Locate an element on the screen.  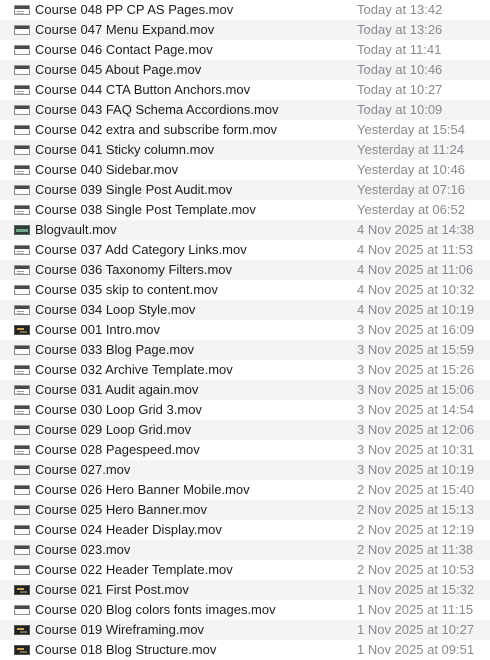
file-name: Course 035 skip to content.mov is located at coordinates (126, 289).